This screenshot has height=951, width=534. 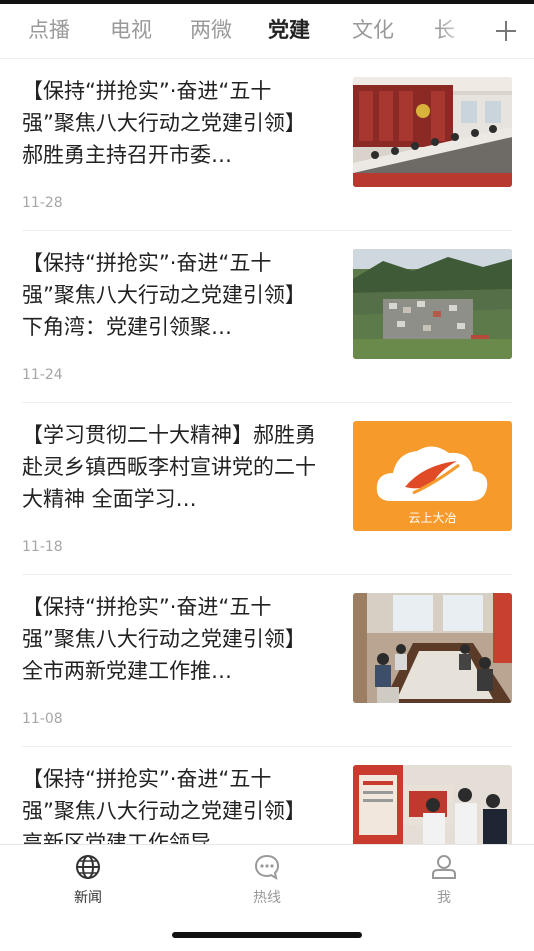 I want to click on tab-fade, so click(x=458, y=31).